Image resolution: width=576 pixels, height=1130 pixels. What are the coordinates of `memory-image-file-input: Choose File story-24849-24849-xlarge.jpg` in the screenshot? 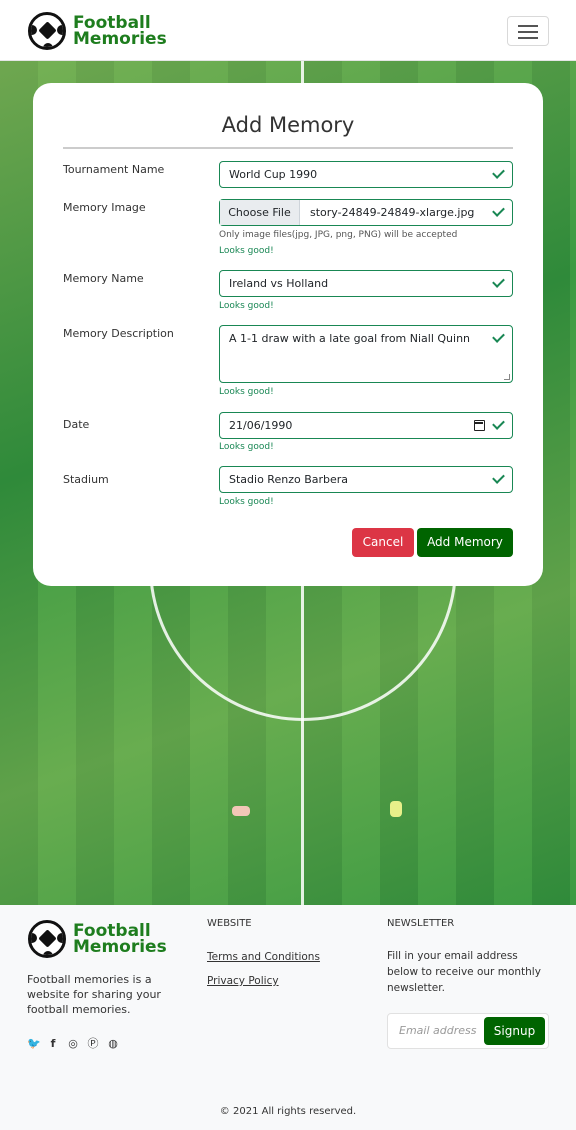 It's located at (366, 212).